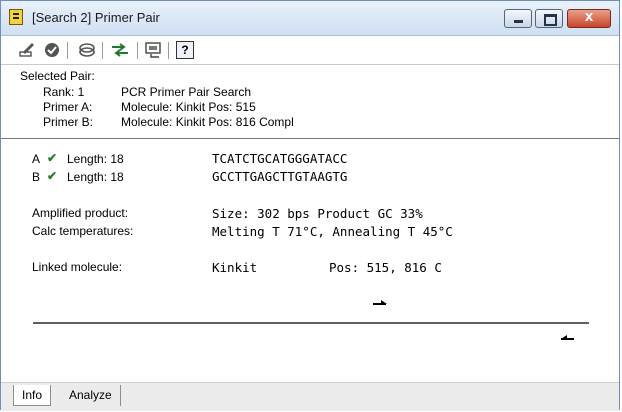 Image resolution: width=622 pixels, height=412 pixels. Describe the element at coordinates (77, 267) in the screenshot. I see `linked-molecule-label: Linked molecule:` at that location.